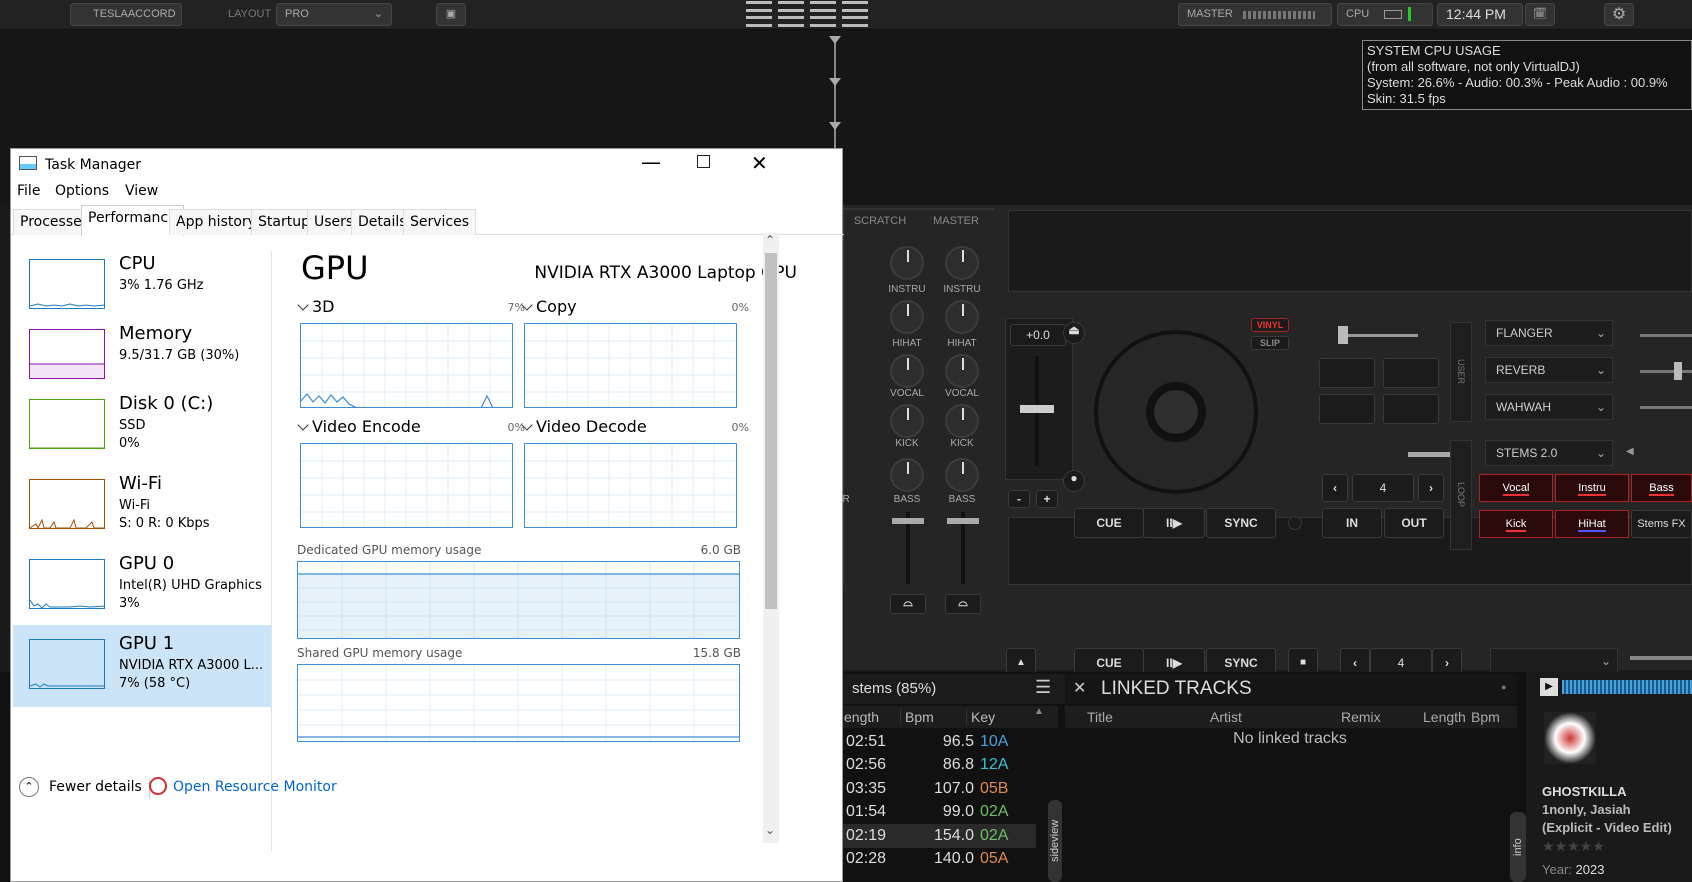 The height and width of the screenshot is (882, 1692). I want to click on sidebar-item-gpu-1: GPU 1 NVIDIA RTX A3000 L... 7% (58 °C), so click(142, 666).